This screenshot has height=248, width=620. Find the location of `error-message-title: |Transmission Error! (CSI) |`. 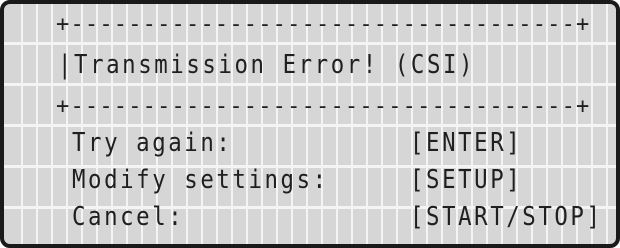

error-message-title: |Transmission Error! (CSI) | is located at coordinates (339, 65).